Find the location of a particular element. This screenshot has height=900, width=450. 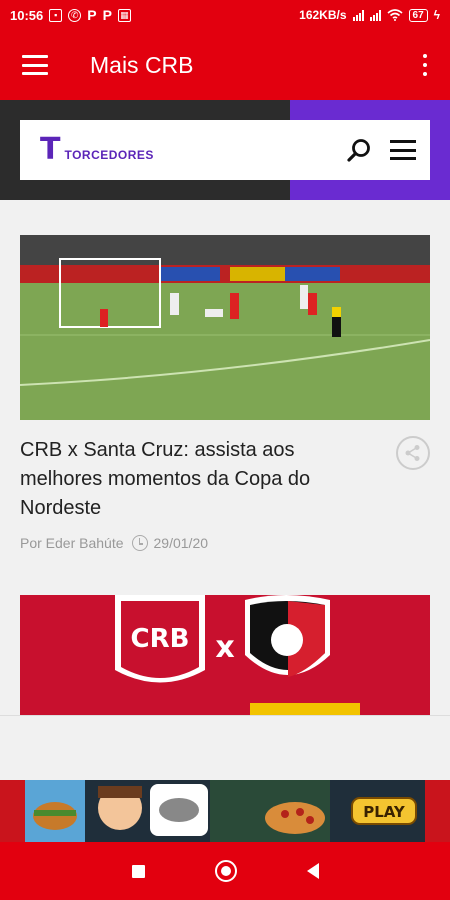

whatsapp-icon: ✆ is located at coordinates (75, 15).